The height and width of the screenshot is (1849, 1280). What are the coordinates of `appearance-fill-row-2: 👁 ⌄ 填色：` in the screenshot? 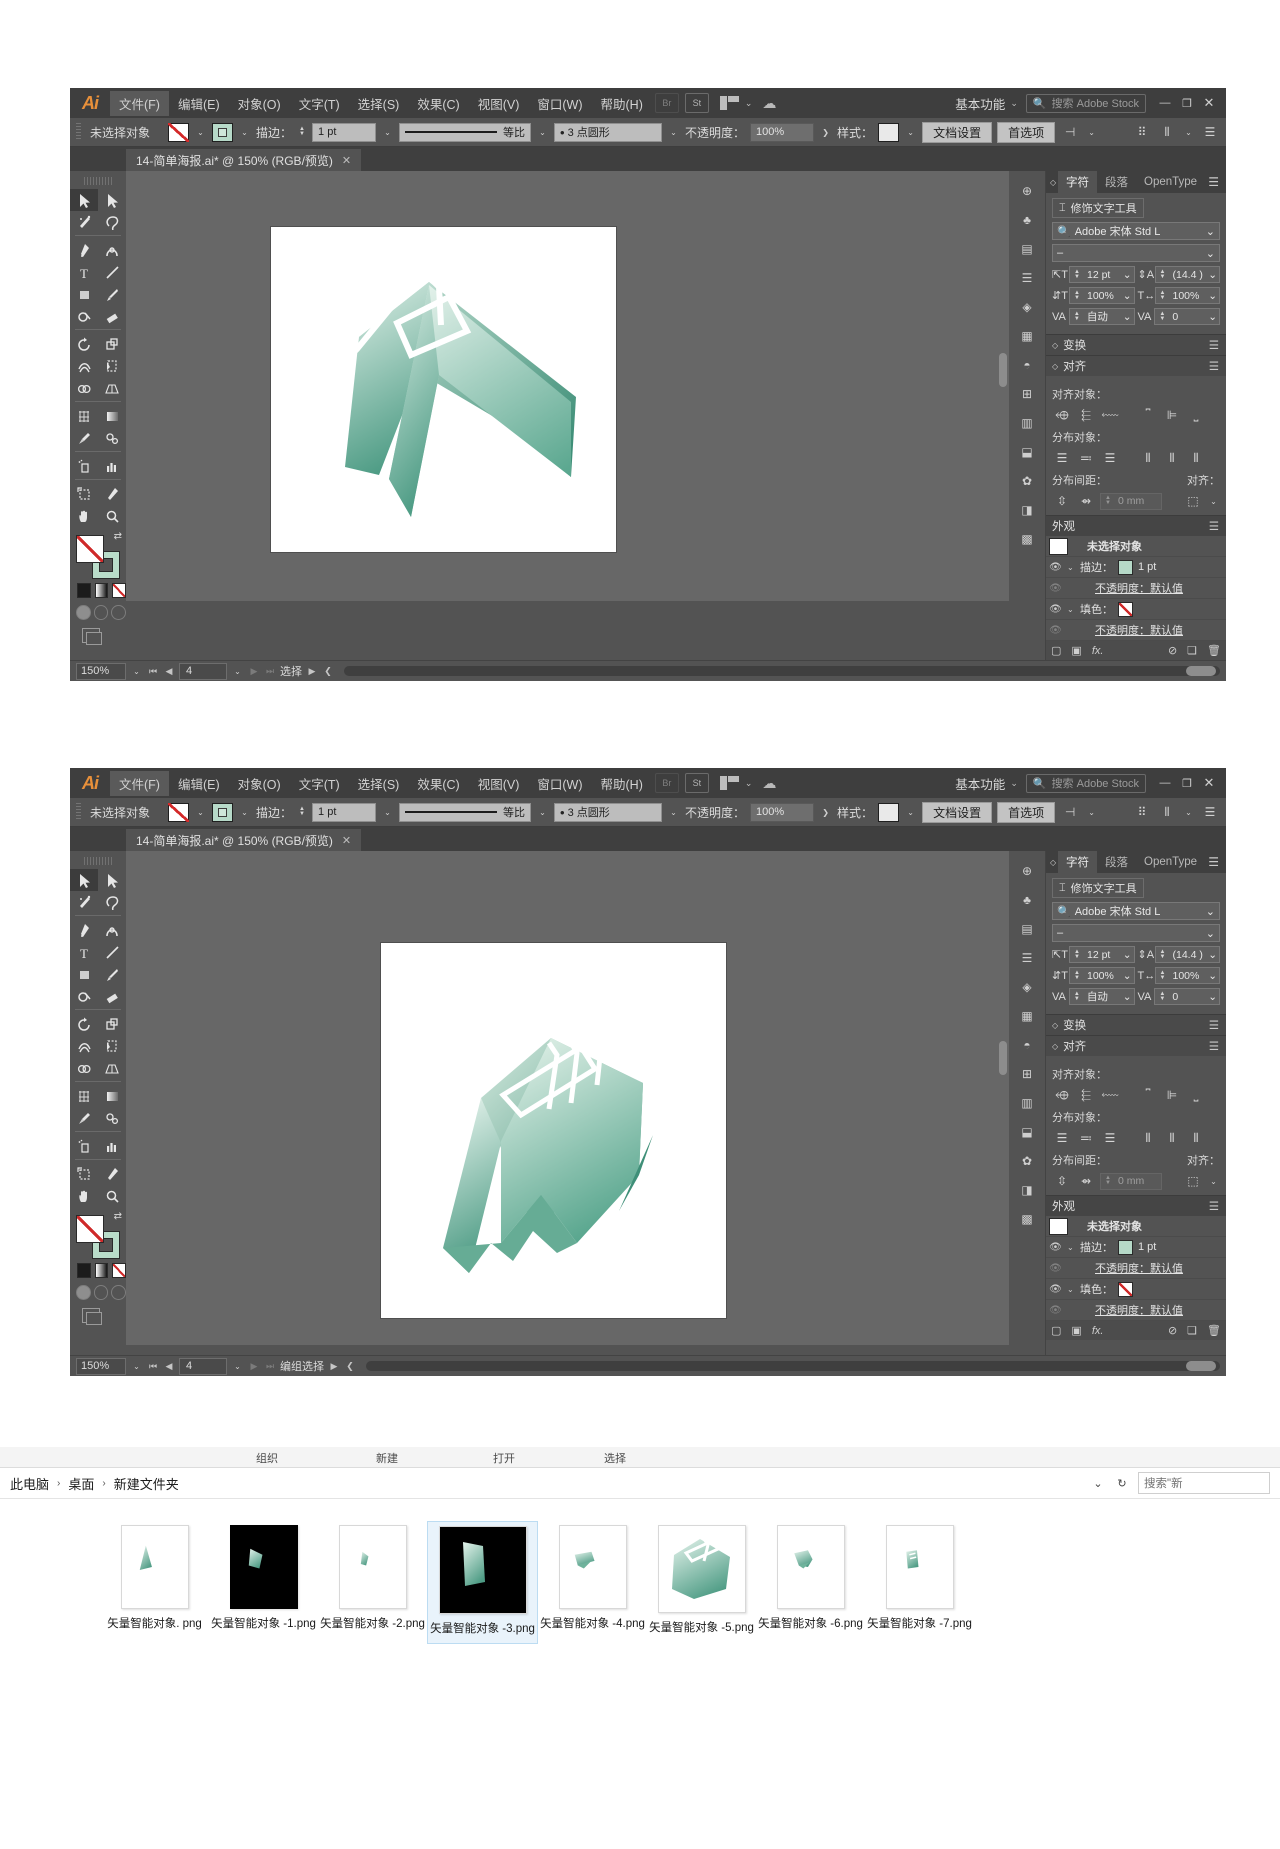 It's located at (1136, 1289).